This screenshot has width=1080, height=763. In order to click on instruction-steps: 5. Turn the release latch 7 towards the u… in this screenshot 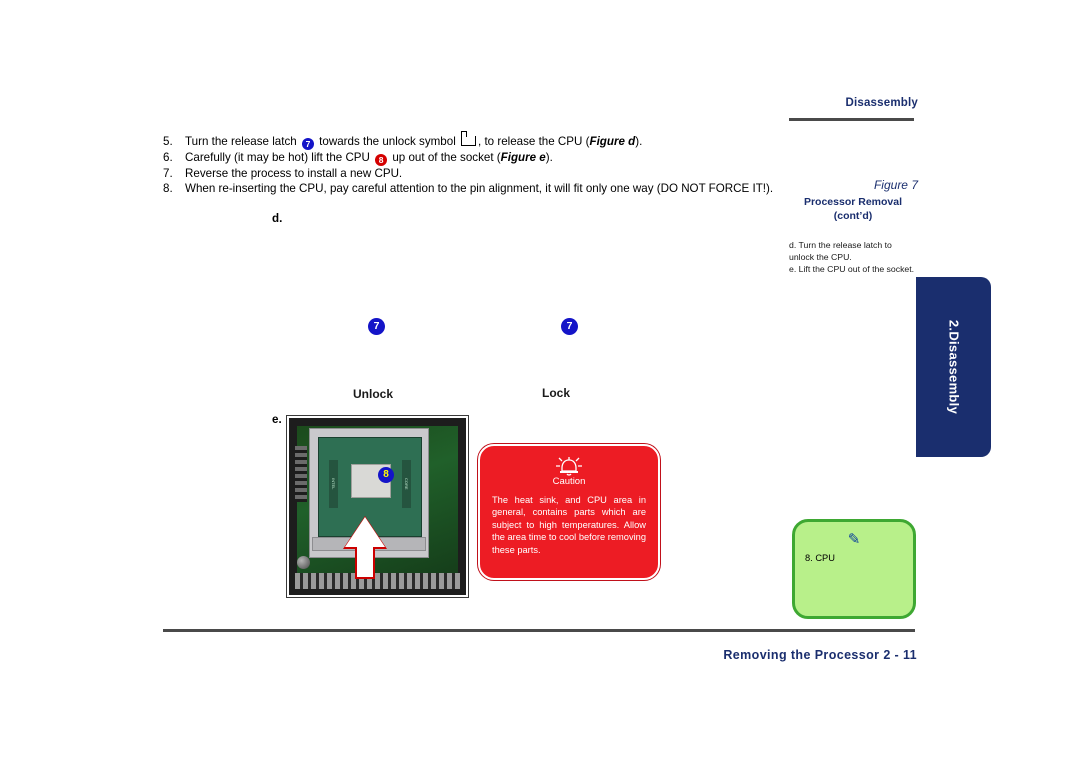, I will do `click(473, 163)`.